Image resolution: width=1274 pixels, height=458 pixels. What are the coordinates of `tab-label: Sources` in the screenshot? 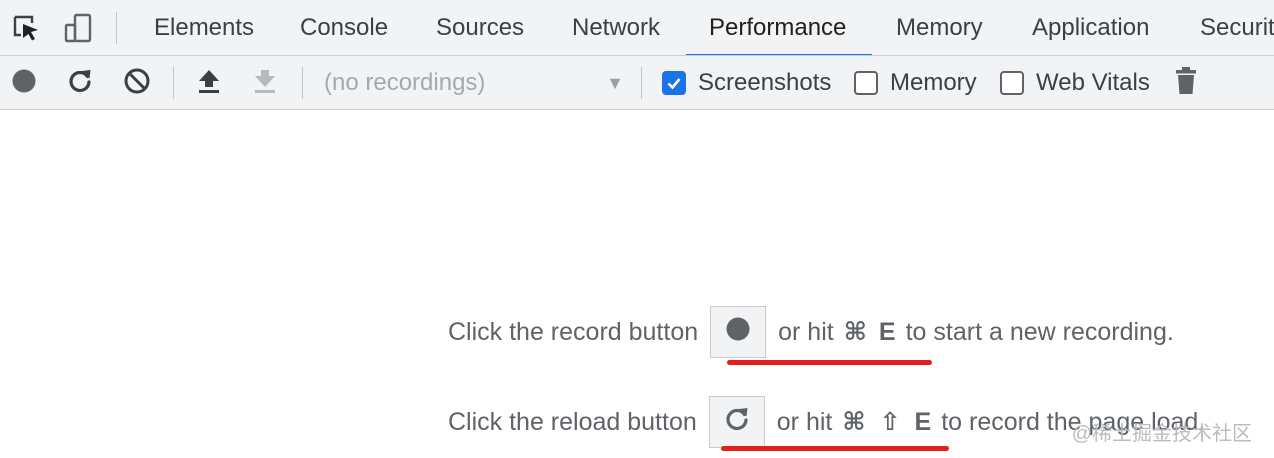 It's located at (480, 27).